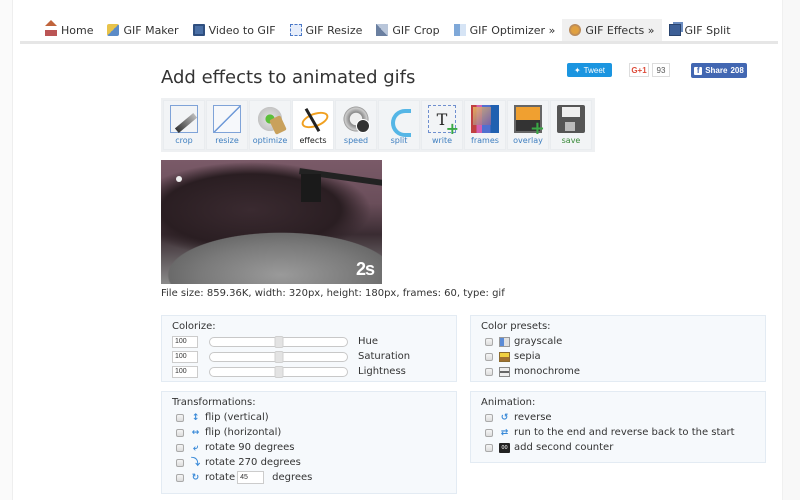 This screenshot has height=500, width=800. What do you see at coordinates (295, 30) in the screenshot?
I see `resize-icon` at bounding box center [295, 30].